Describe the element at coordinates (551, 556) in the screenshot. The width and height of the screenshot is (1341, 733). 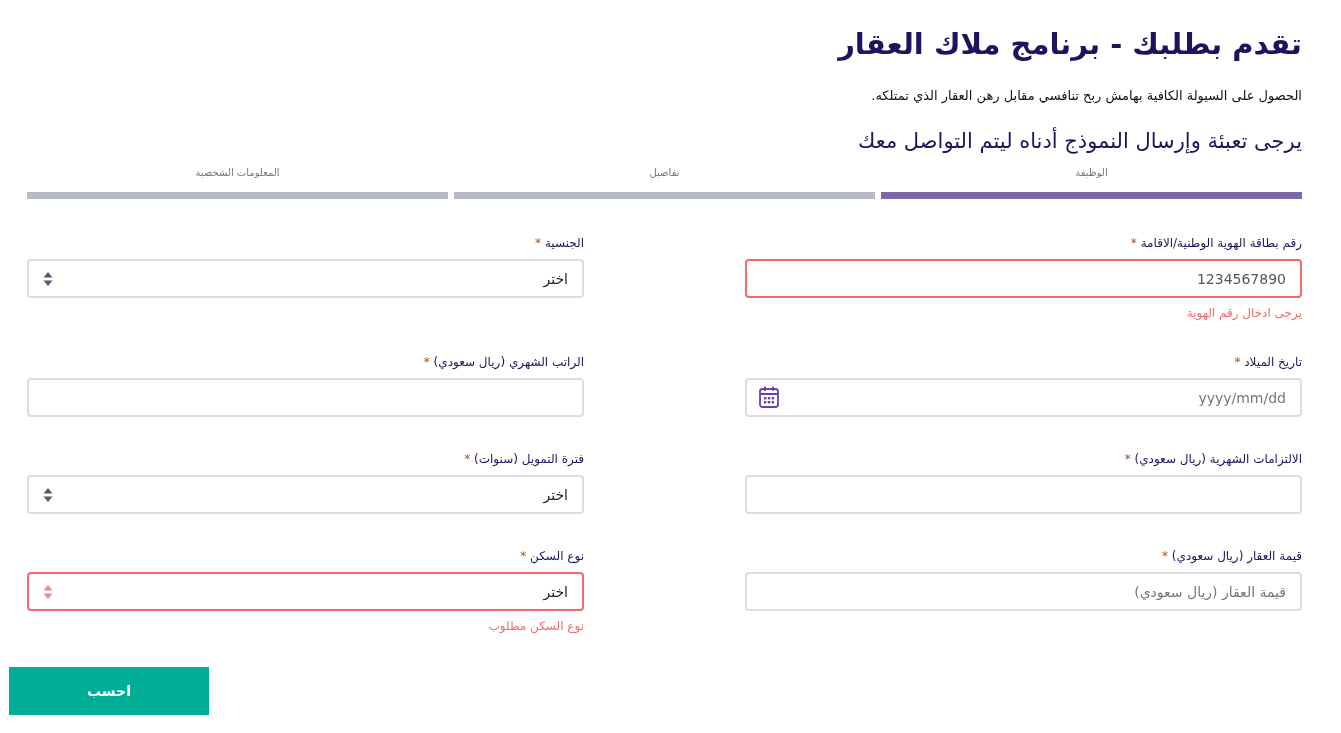
I see `field-label: نوع السكن *` at that location.